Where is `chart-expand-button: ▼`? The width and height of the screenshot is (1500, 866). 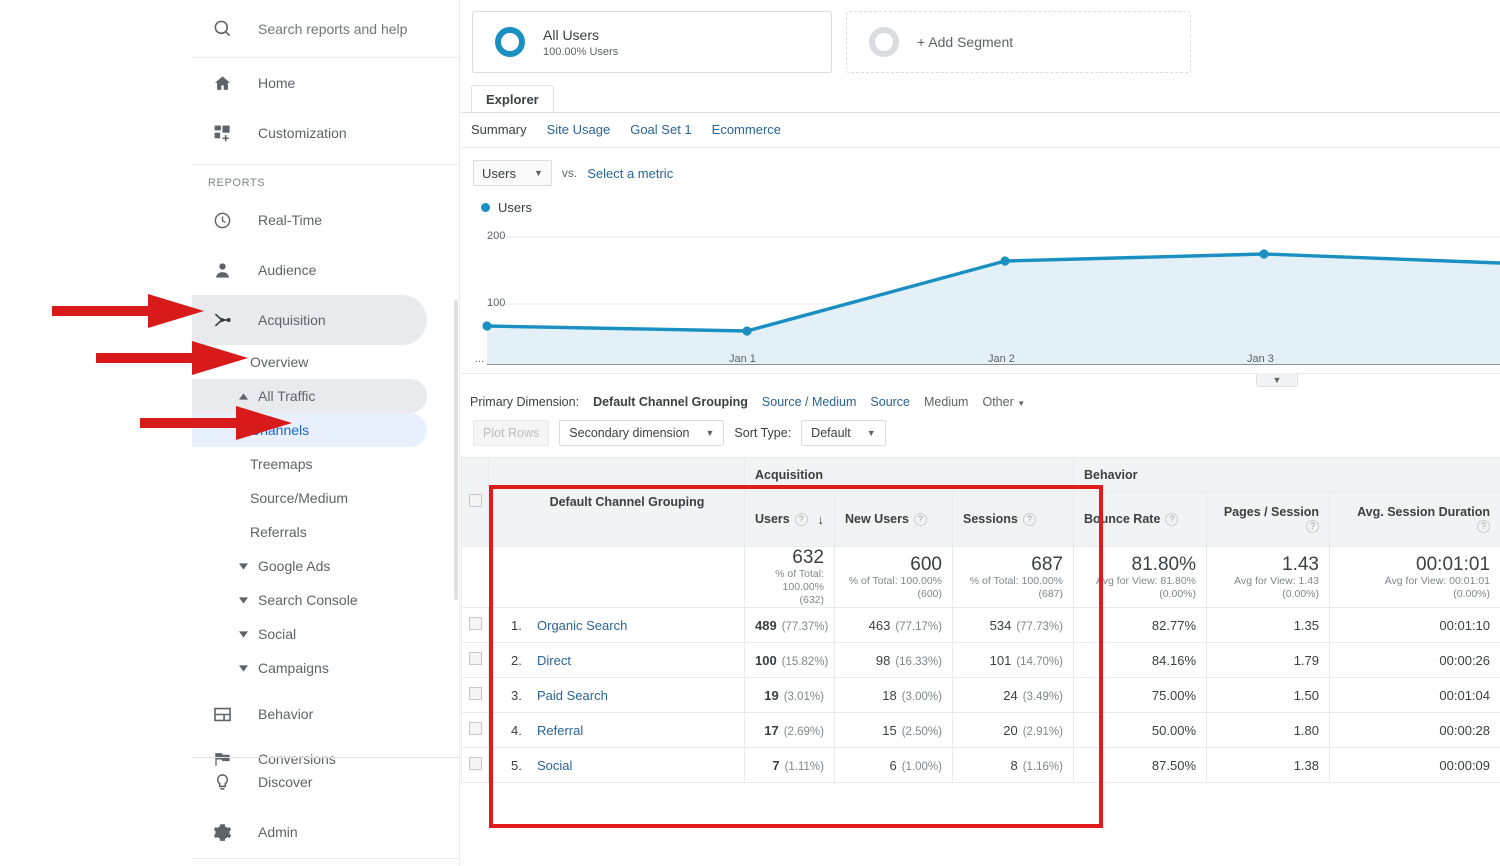
chart-expand-button: ▼ is located at coordinates (1277, 380).